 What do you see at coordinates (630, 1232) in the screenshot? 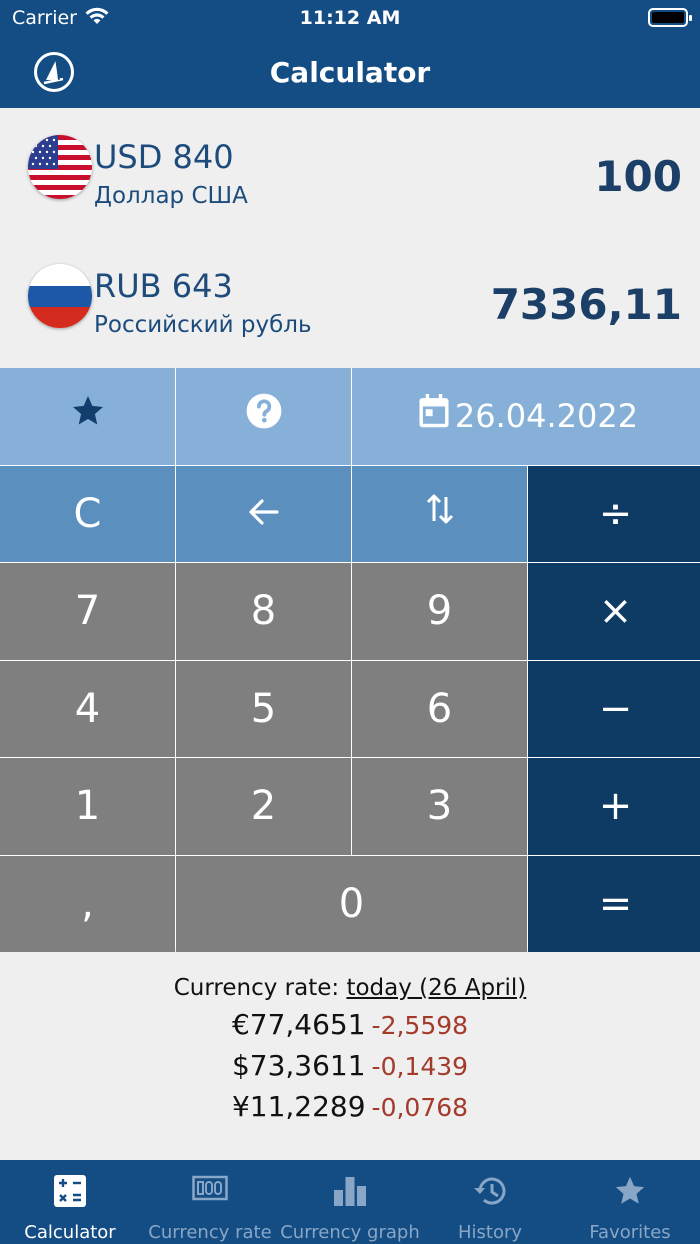
I see `tab-label: Favorites` at bounding box center [630, 1232].